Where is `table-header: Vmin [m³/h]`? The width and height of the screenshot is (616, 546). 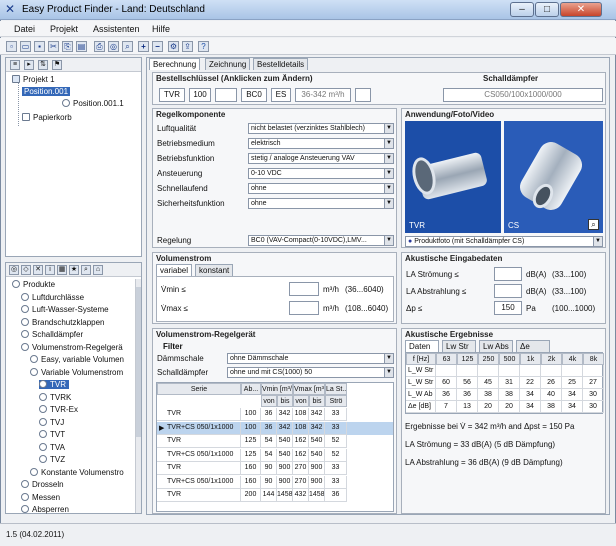
table-header: Vmin [m³/h] is located at coordinates (277, 389).